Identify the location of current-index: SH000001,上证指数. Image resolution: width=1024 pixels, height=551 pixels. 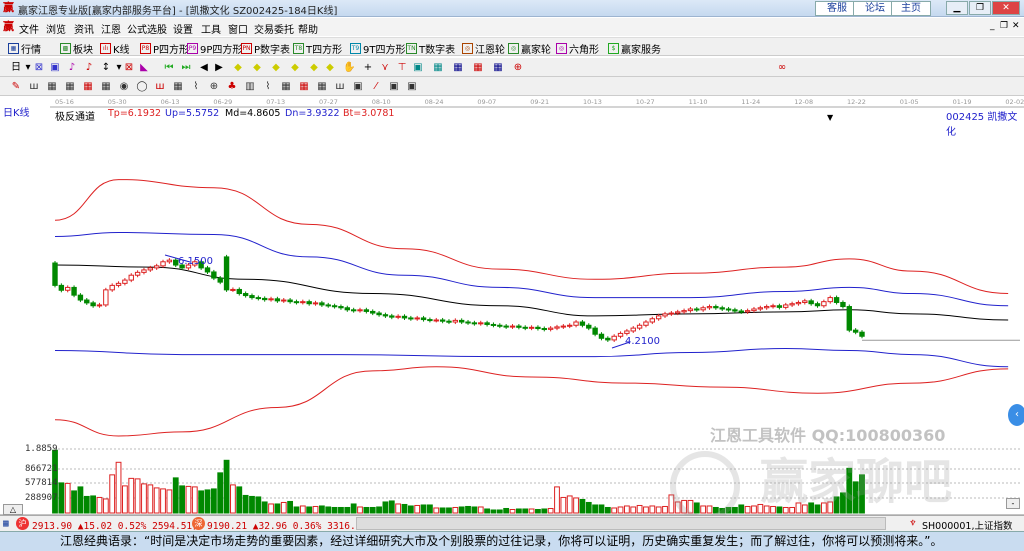
(967, 525).